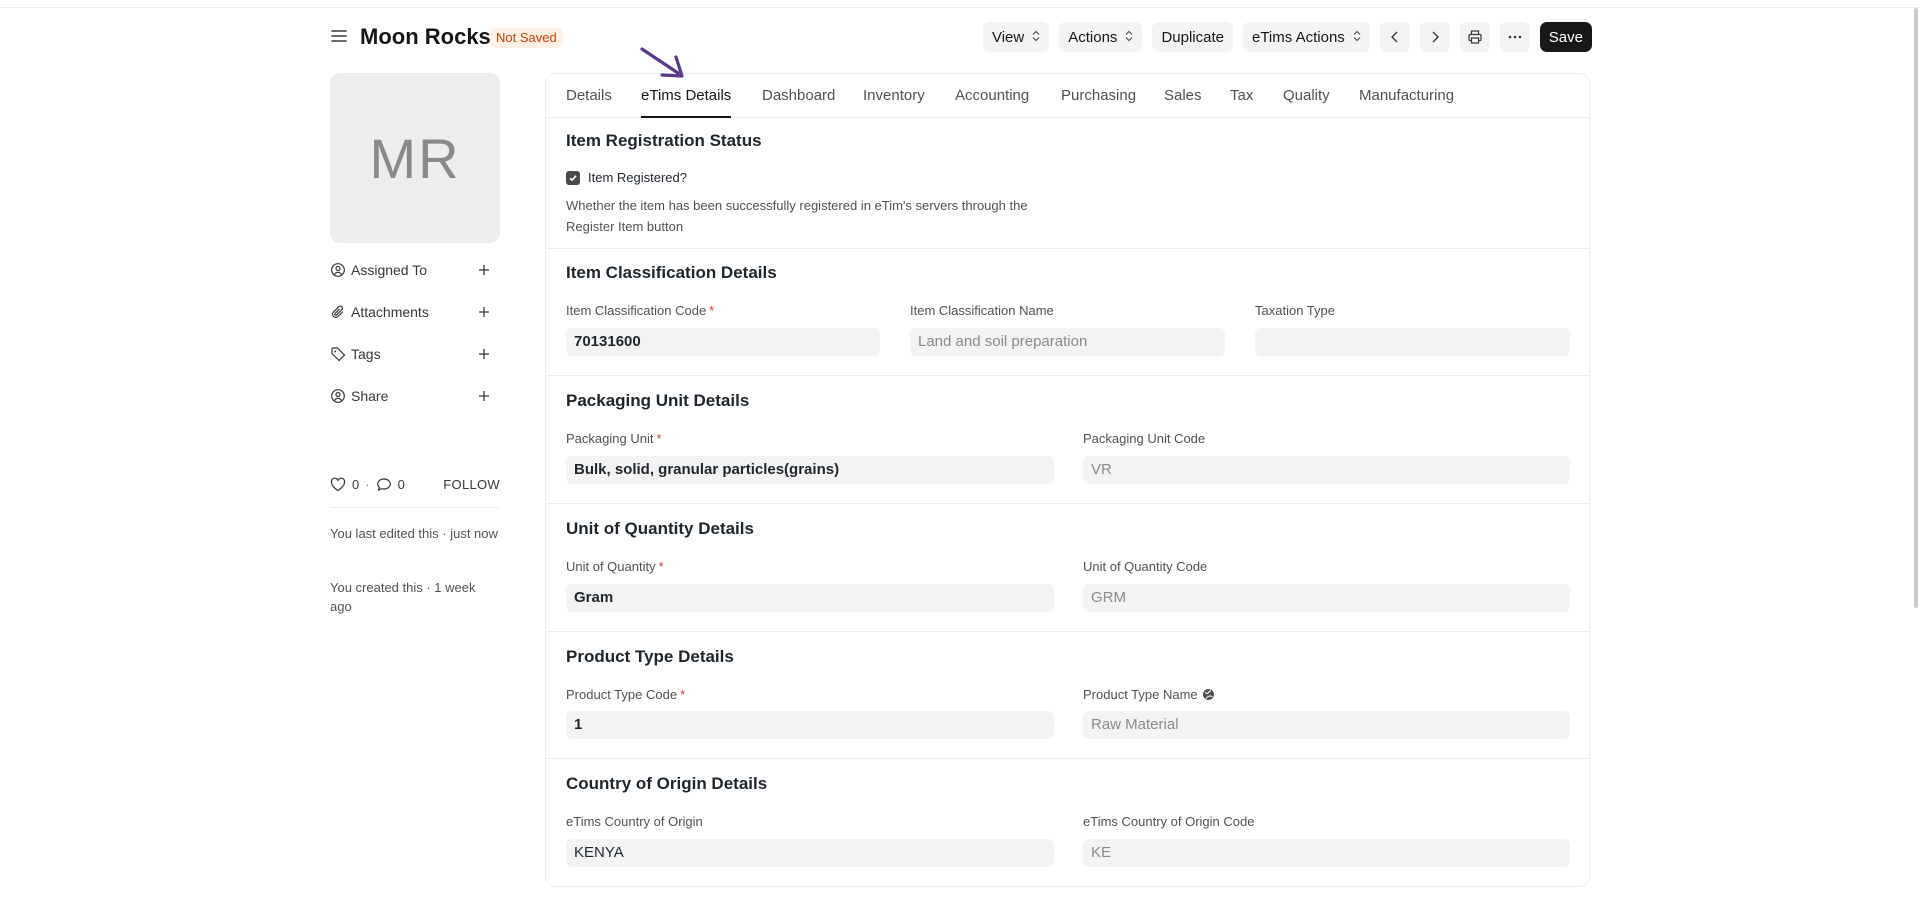 Image resolution: width=1920 pixels, height=903 pixels. I want to click on field-label-text: Product Type Code, so click(622, 694).